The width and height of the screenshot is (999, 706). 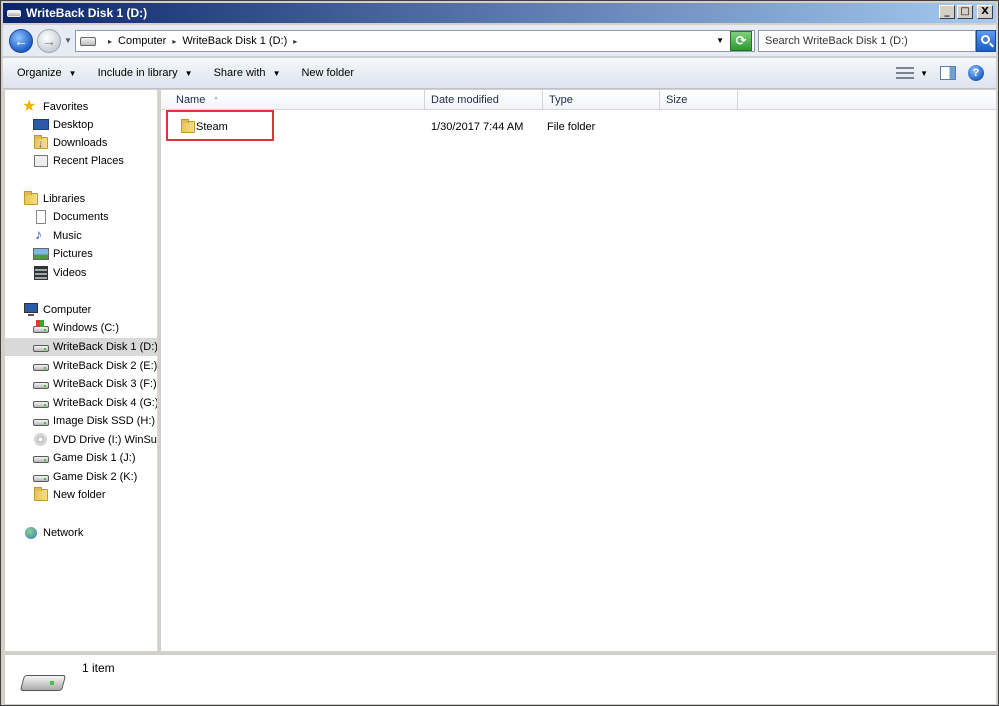 What do you see at coordinates (976, 73) in the screenshot?
I see `help-icon: ?` at bounding box center [976, 73].